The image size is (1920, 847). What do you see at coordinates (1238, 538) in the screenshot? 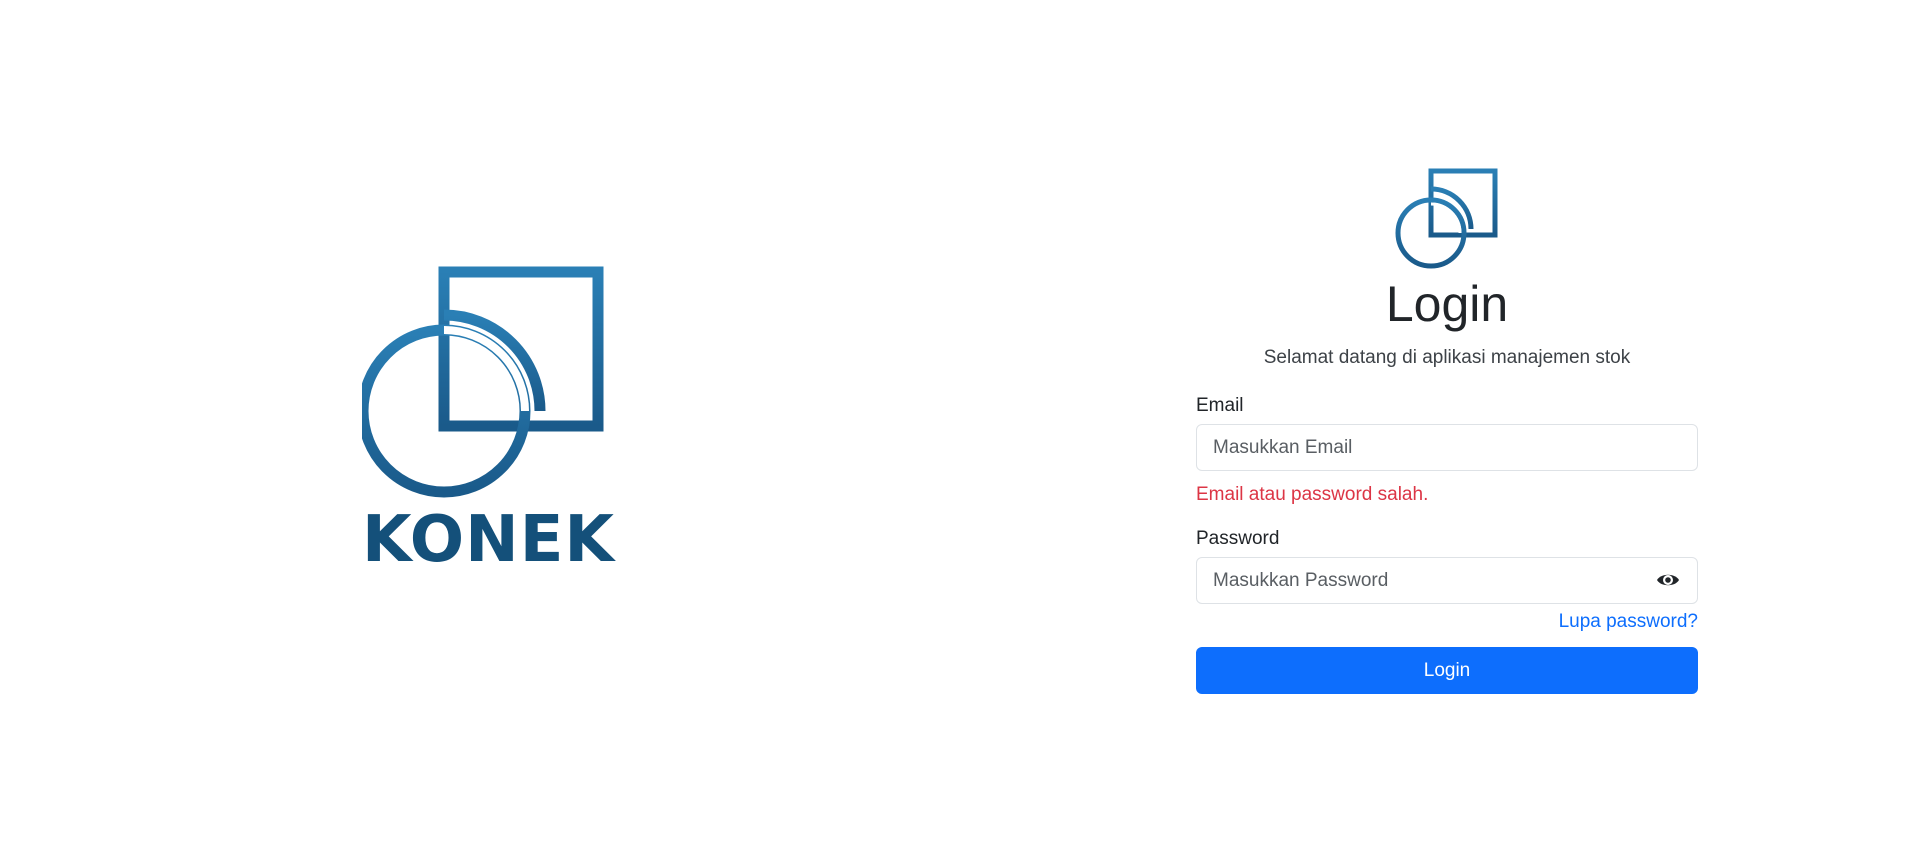
I see `password-label: Password` at bounding box center [1238, 538].